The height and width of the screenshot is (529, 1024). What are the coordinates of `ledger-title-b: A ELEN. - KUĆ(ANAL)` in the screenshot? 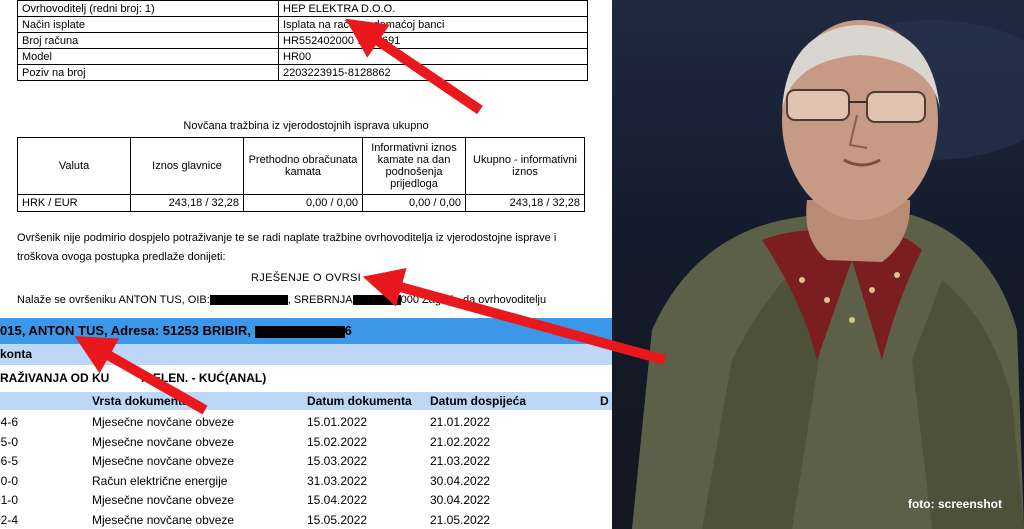 It's located at (204, 378).